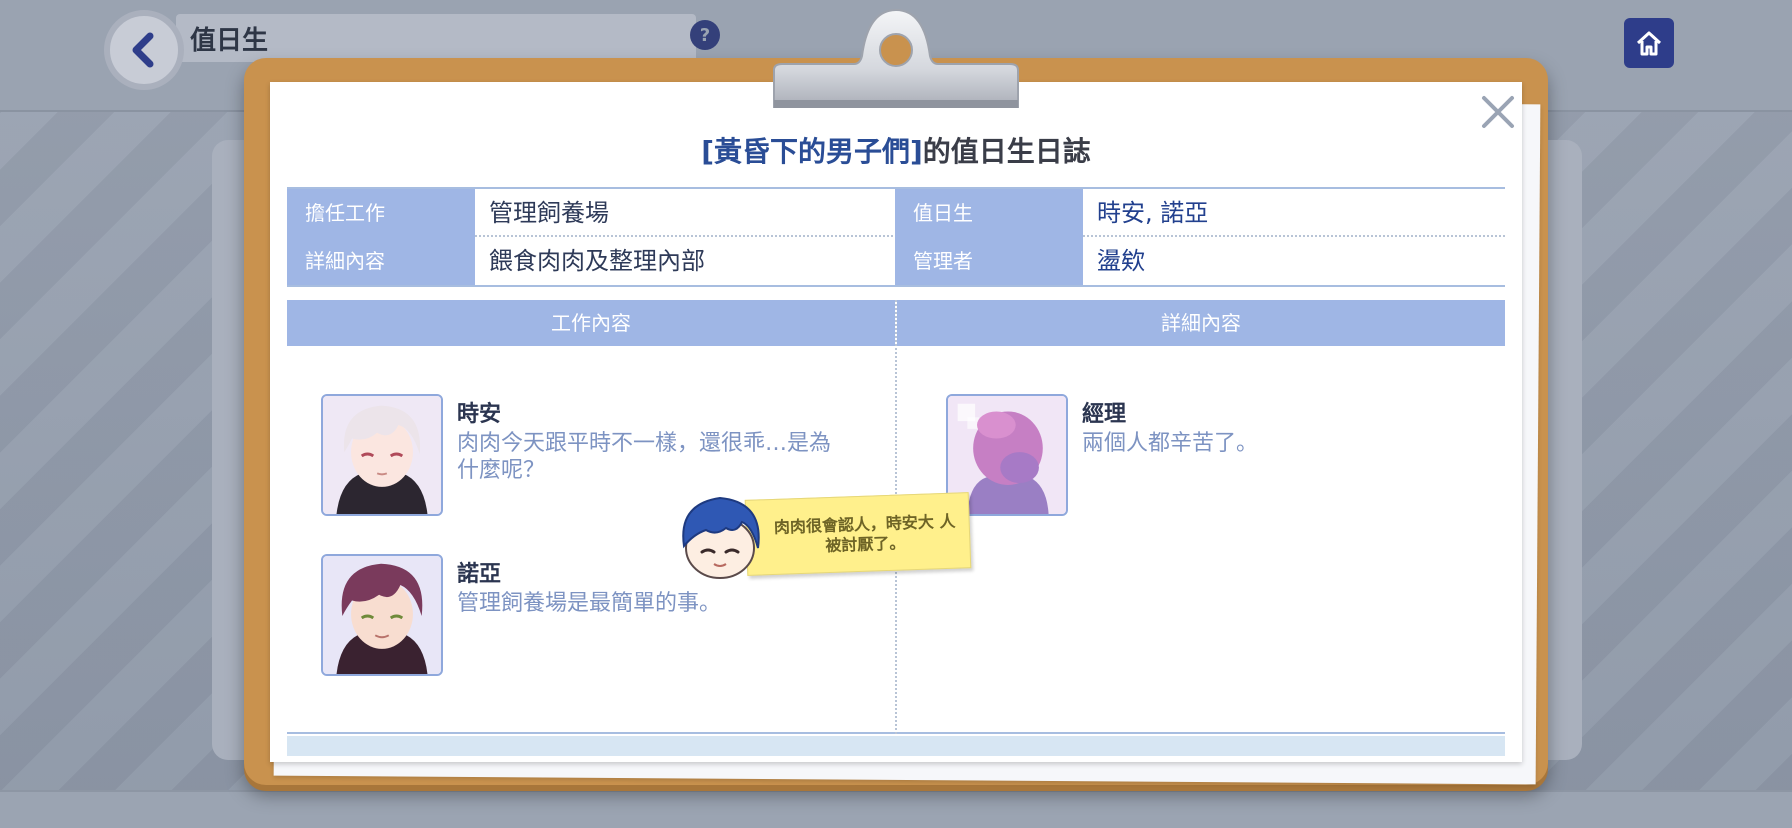 This screenshot has width=1792, height=828. Describe the element at coordinates (989, 213) in the screenshot. I see `duty-label: 值日生` at that location.